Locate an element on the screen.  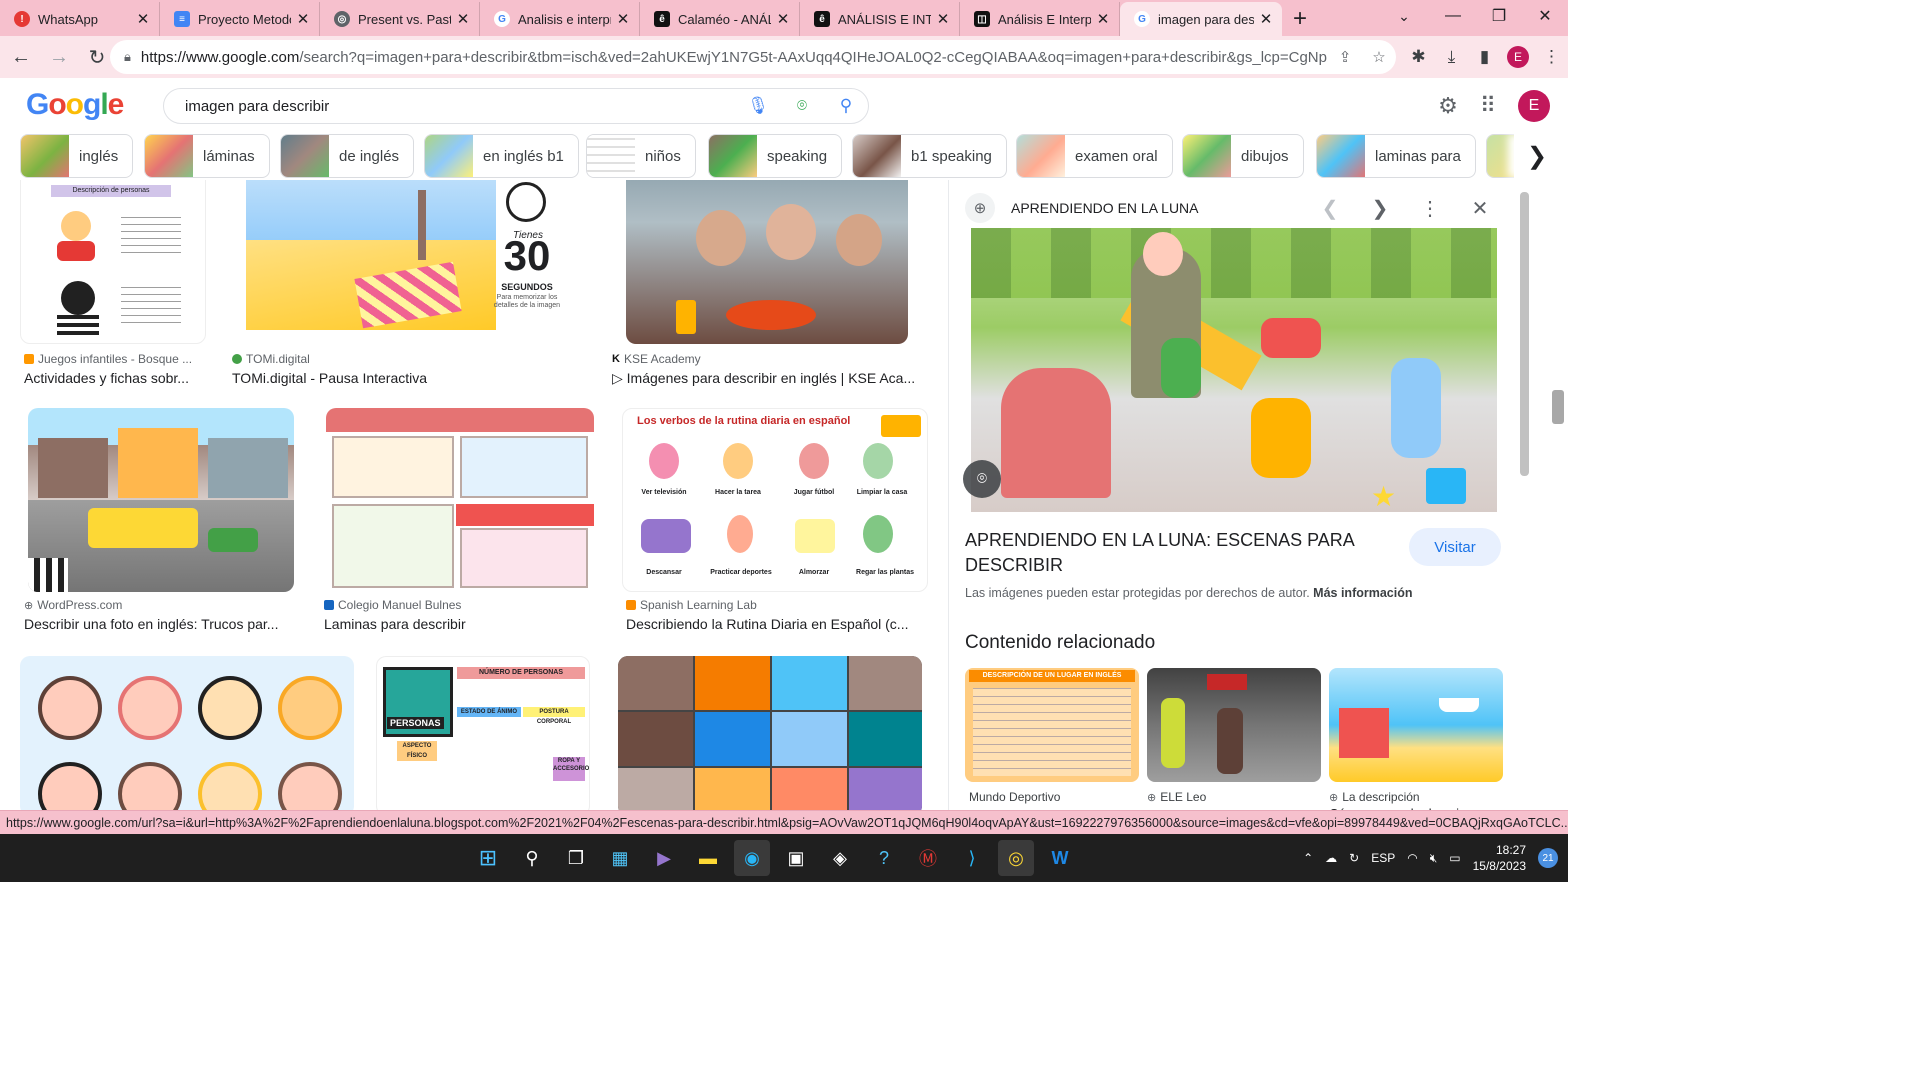
voice-search-icon: 🎙︎ is located at coordinates (758, 106).